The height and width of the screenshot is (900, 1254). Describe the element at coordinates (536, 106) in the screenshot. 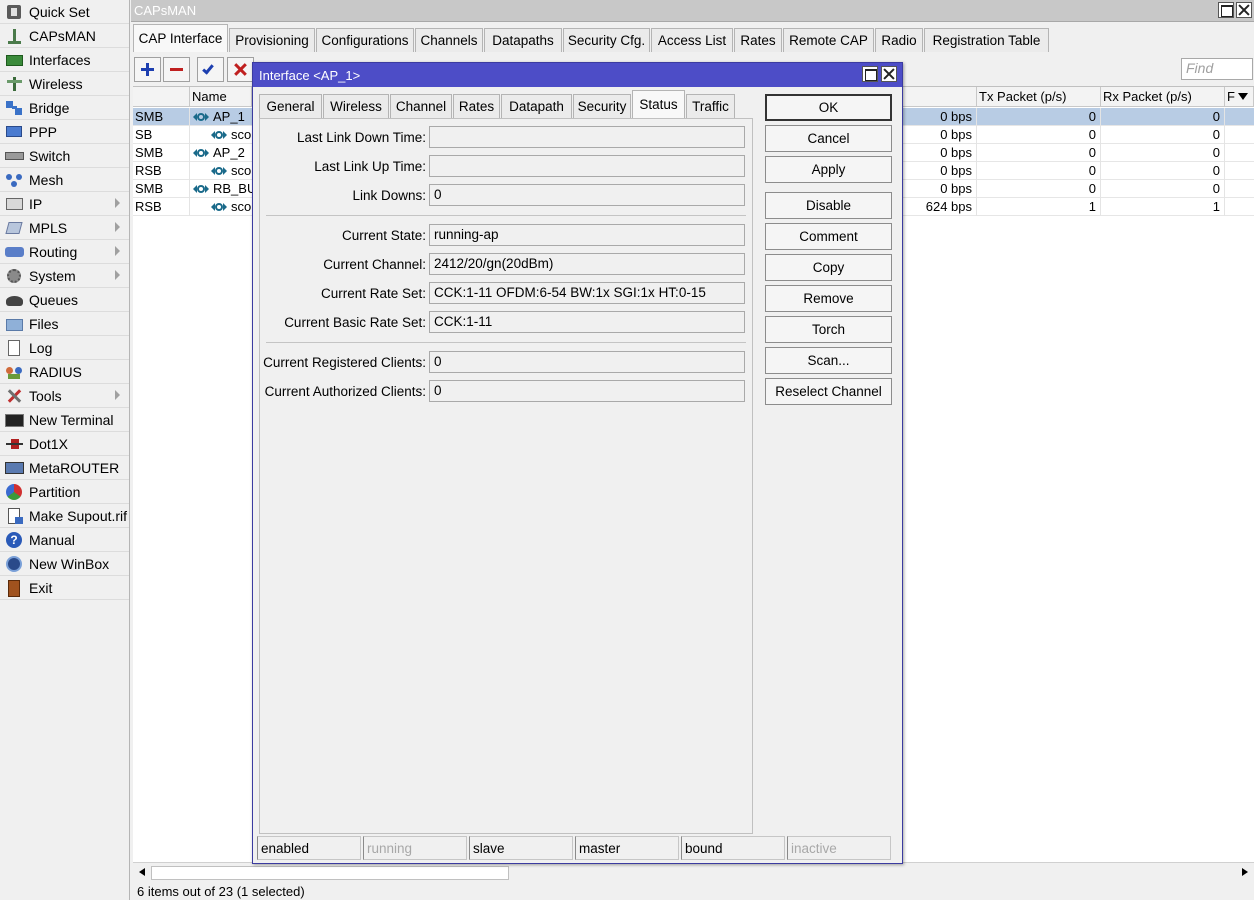

I see `tab-datapath: Datapath` at that location.